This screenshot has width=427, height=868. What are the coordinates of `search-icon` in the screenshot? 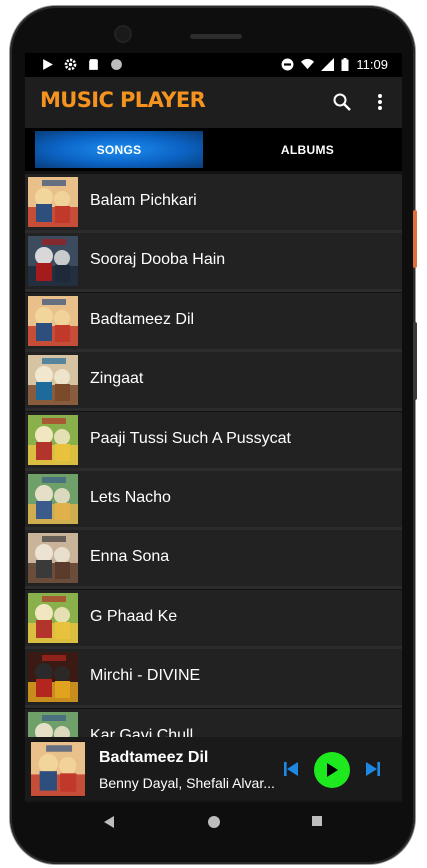 It's located at (342, 102).